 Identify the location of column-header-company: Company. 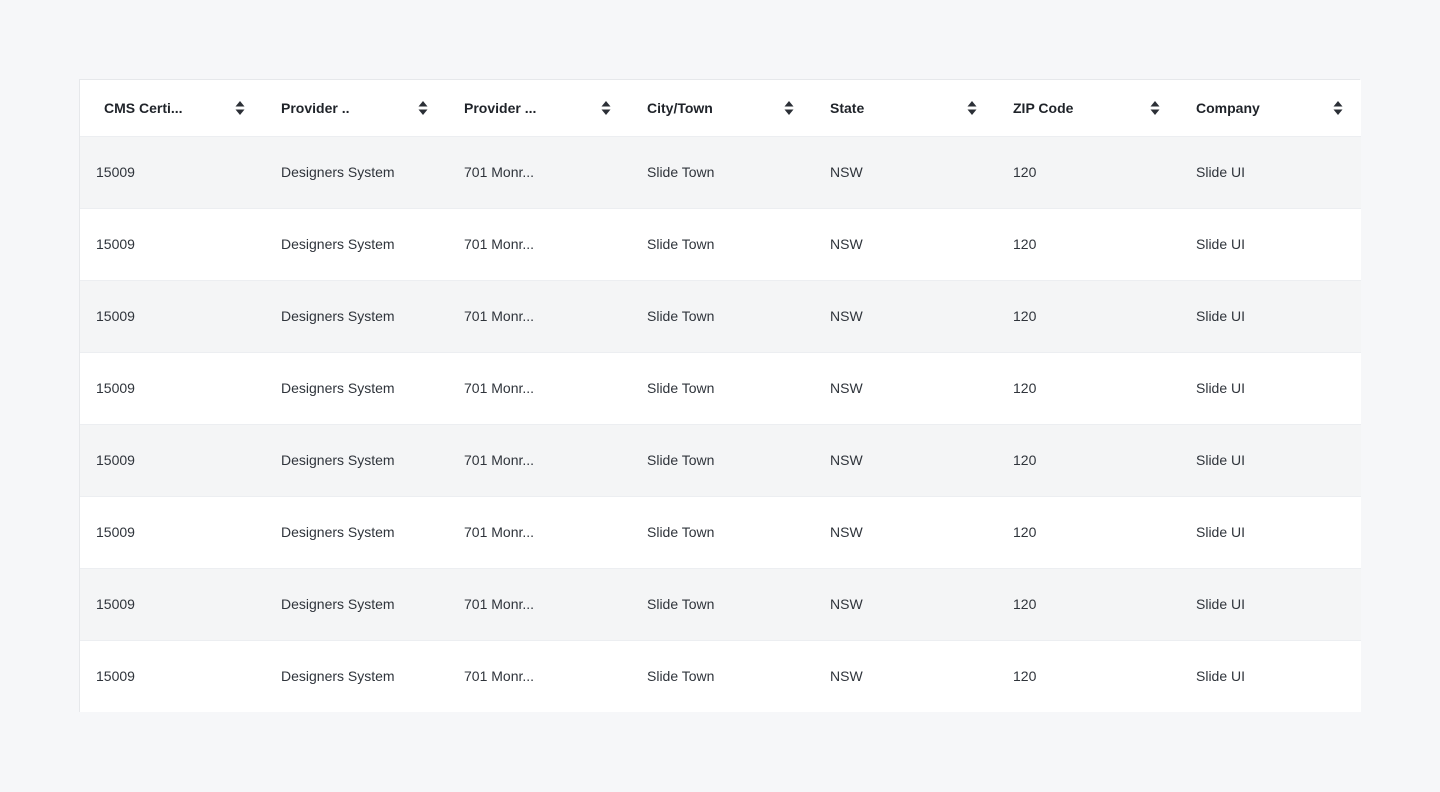
(1269, 108).